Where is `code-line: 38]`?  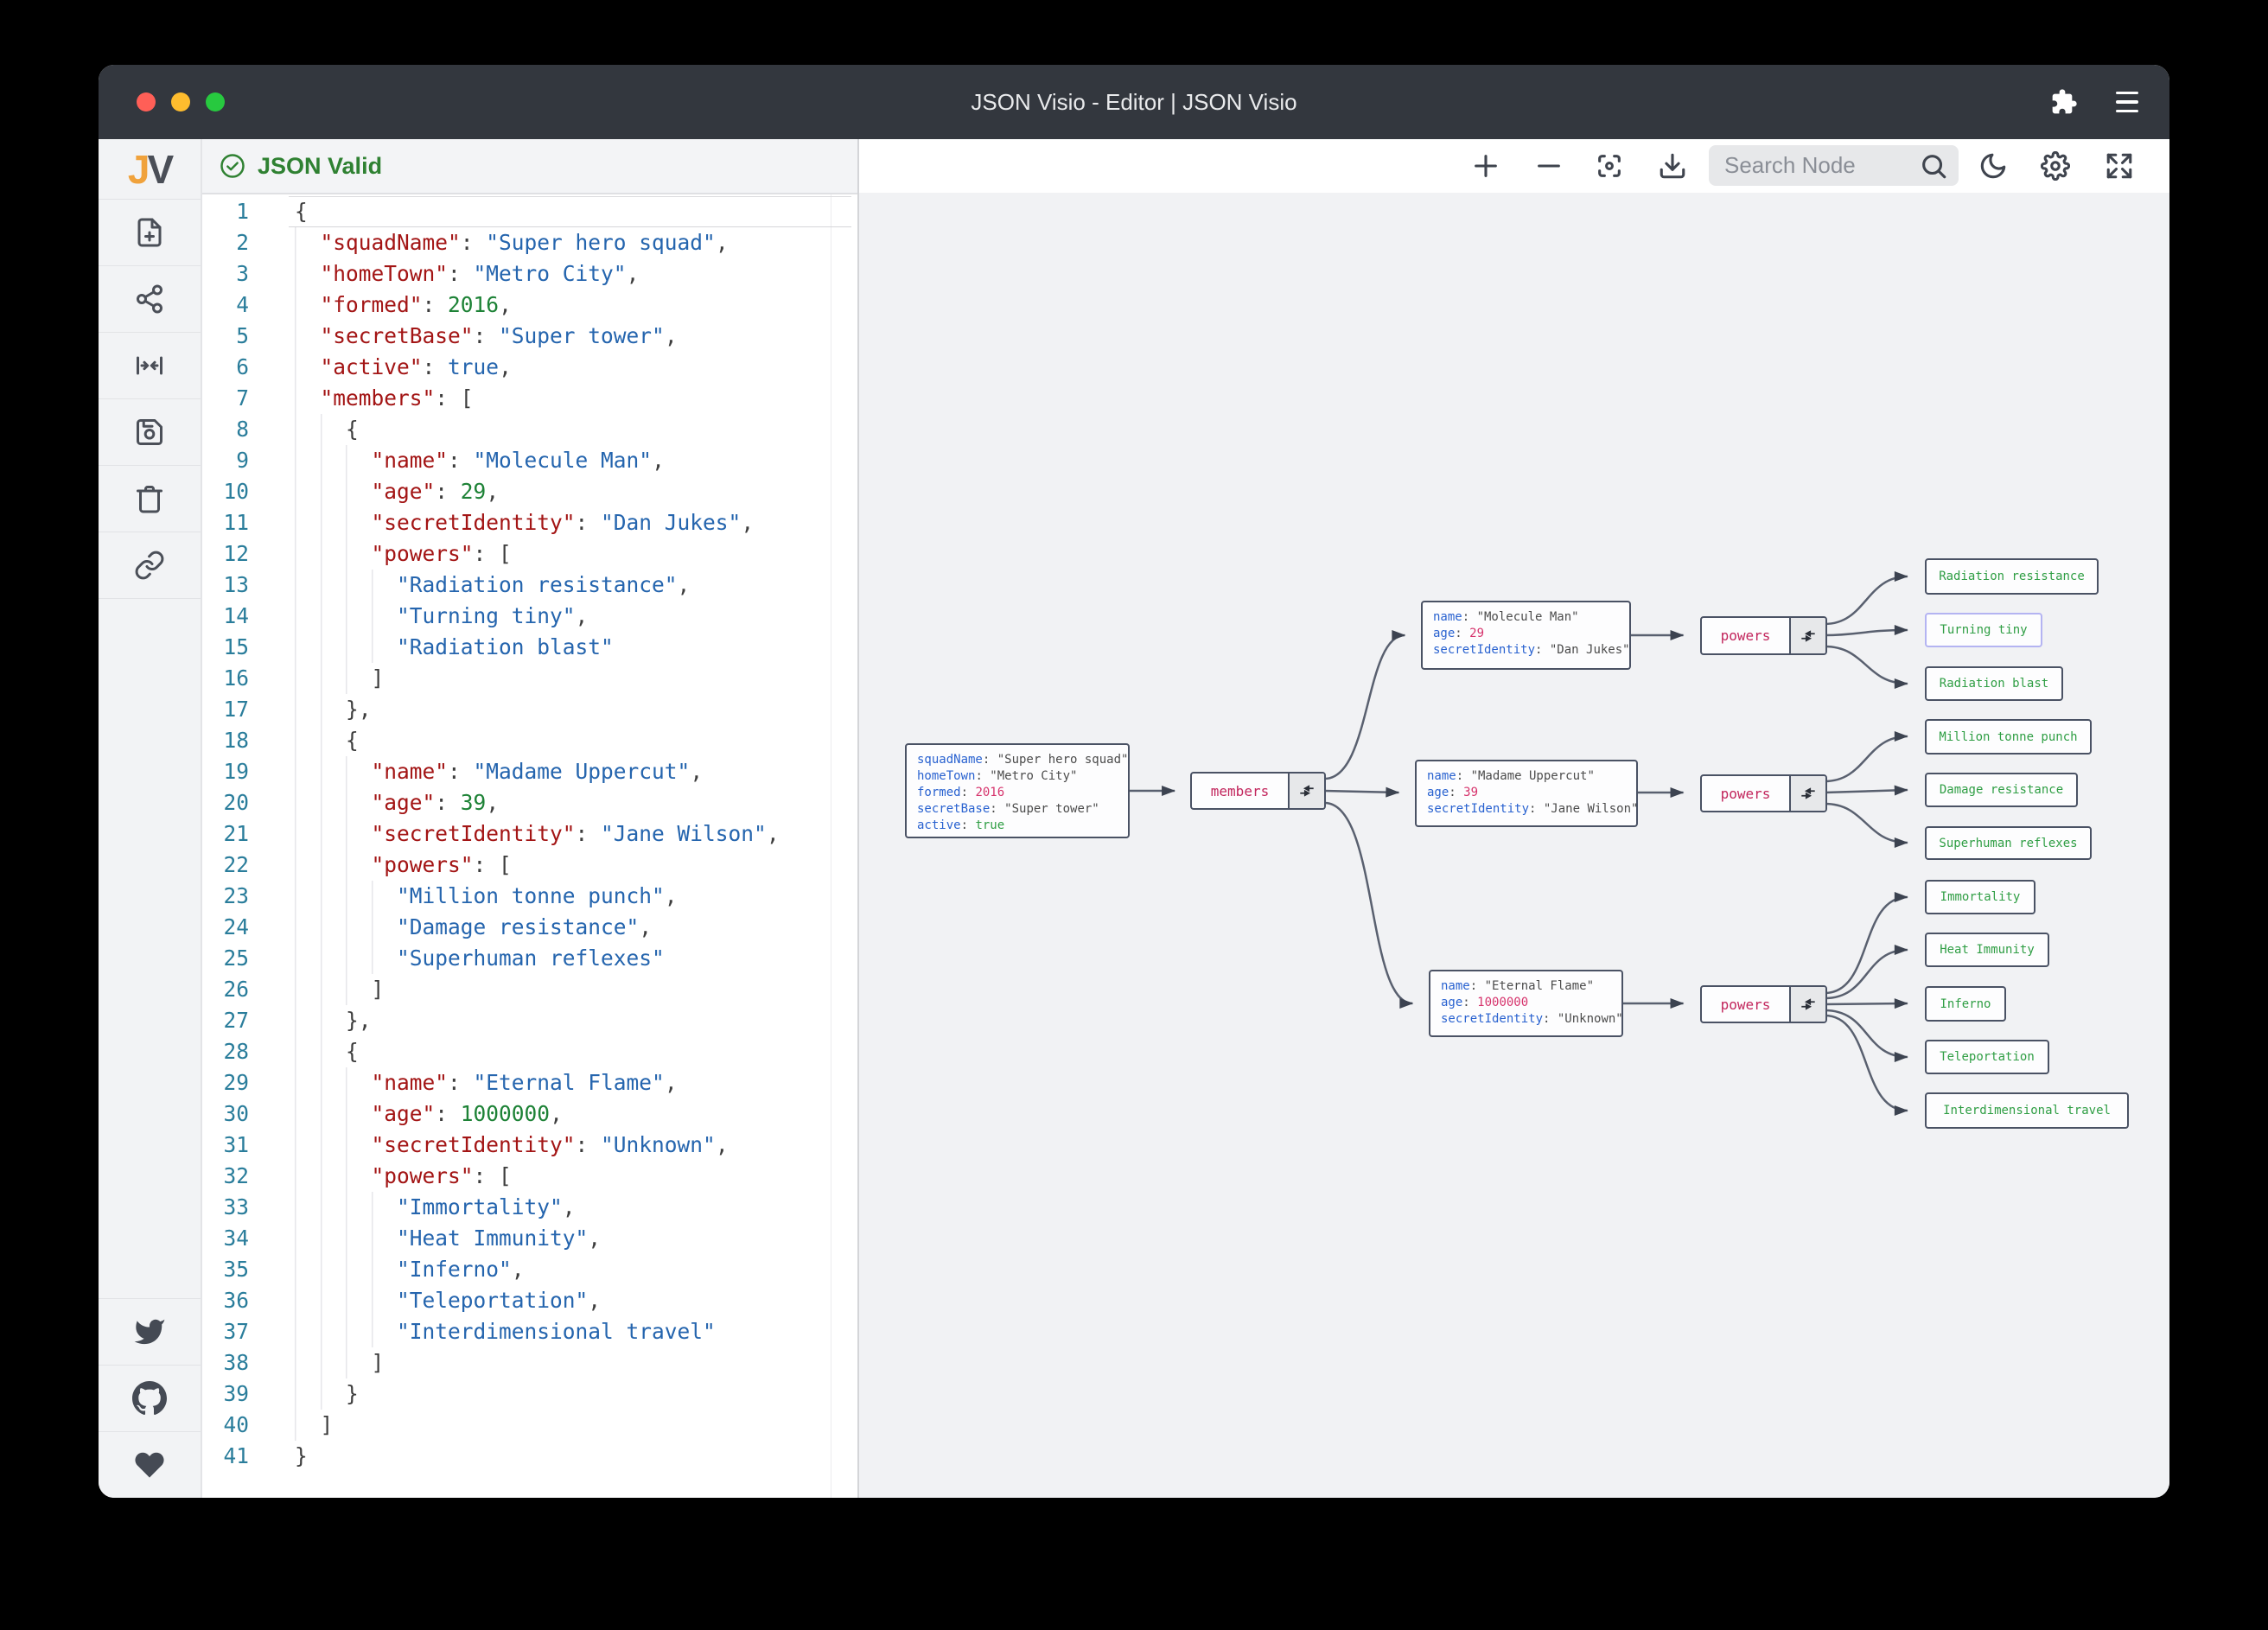
code-line: 38] is located at coordinates (529, 1362).